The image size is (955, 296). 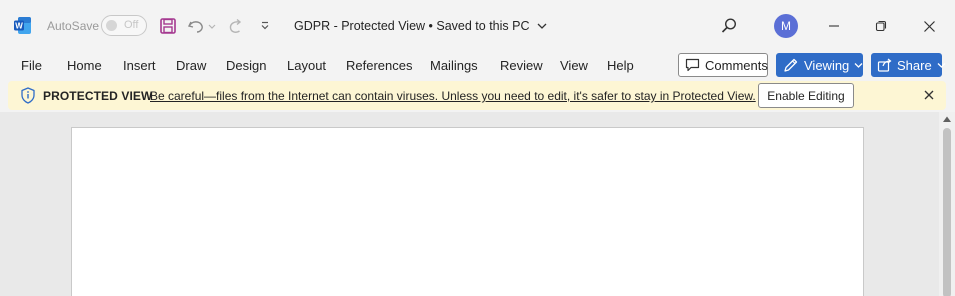 I want to click on customize-qat-icon, so click(x=265, y=26).